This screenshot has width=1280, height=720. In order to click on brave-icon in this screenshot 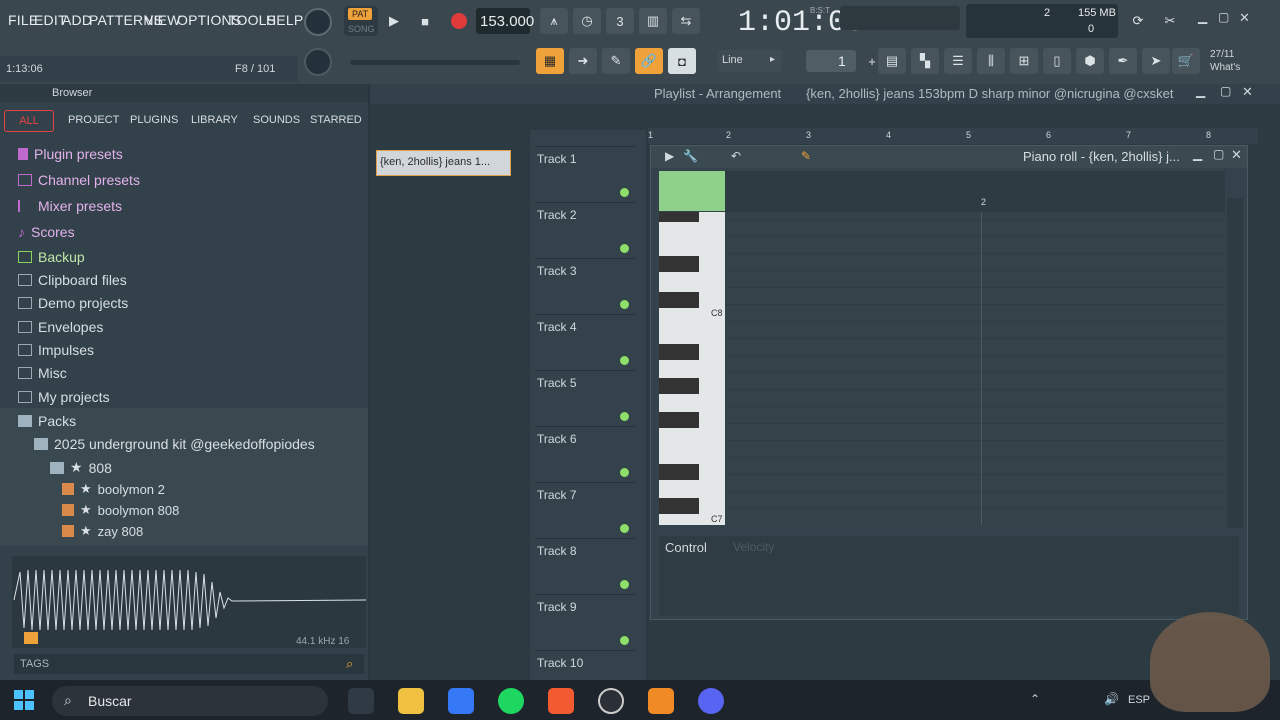, I will do `click(561, 701)`.